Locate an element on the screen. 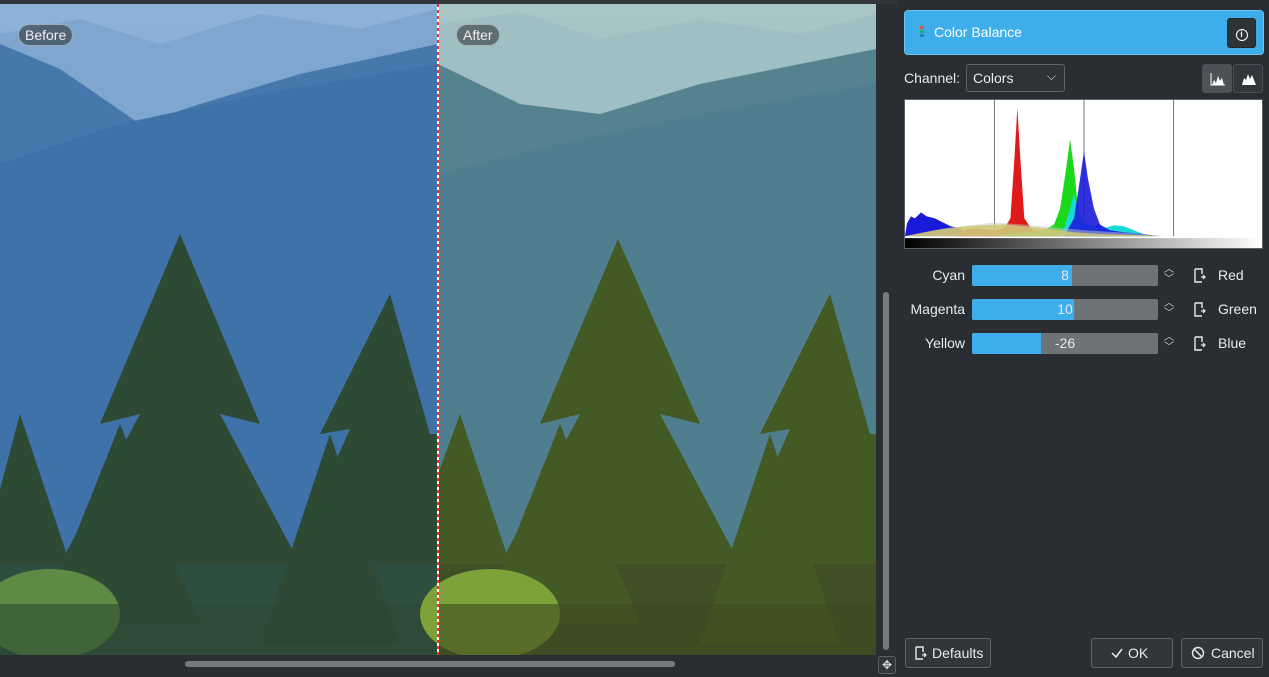 This screenshot has width=1269, height=677. horizontal-scrollbar is located at coordinates (438, 666).